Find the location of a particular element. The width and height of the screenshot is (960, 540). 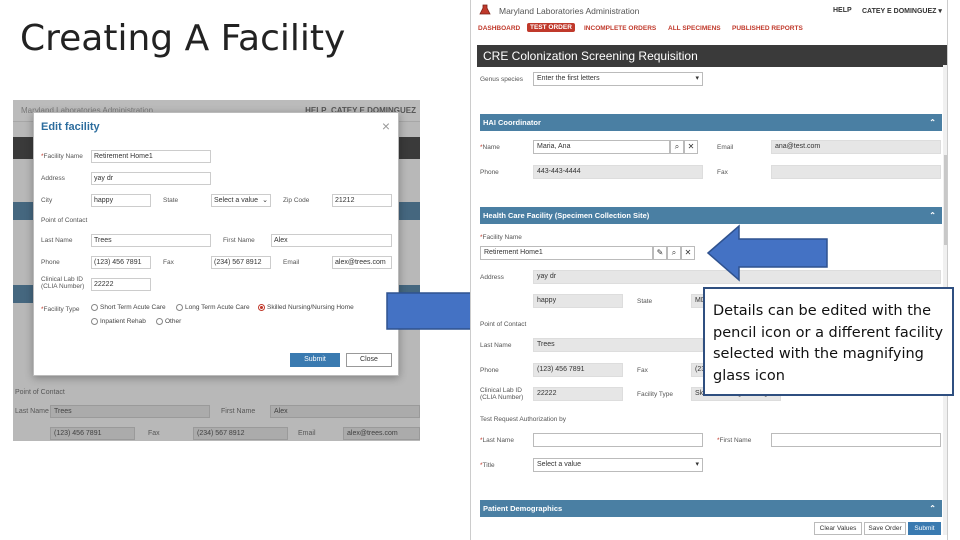

nav-dashboard: DASHBOARD is located at coordinates (499, 28).